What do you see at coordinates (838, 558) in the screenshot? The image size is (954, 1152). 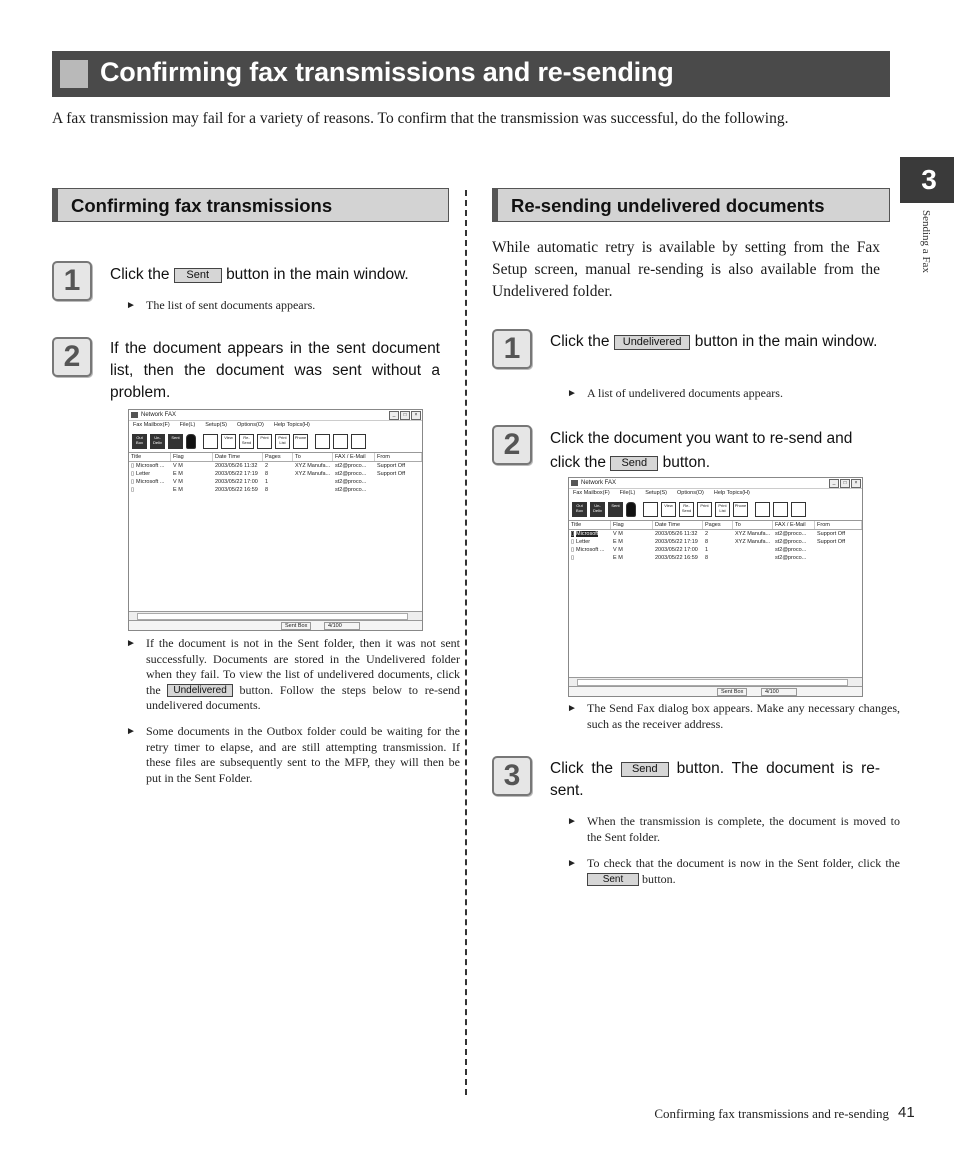 I see `list-cell` at bounding box center [838, 558].